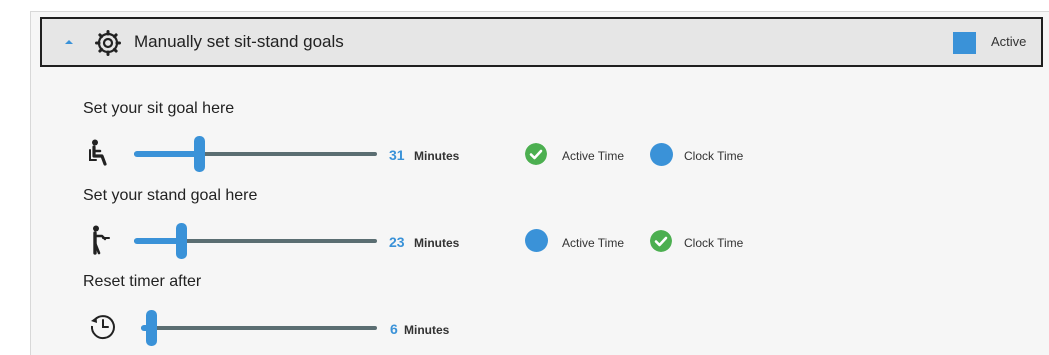  Describe the element at coordinates (427, 330) in the screenshot. I see `reset-timer-unit: Minutes` at that location.